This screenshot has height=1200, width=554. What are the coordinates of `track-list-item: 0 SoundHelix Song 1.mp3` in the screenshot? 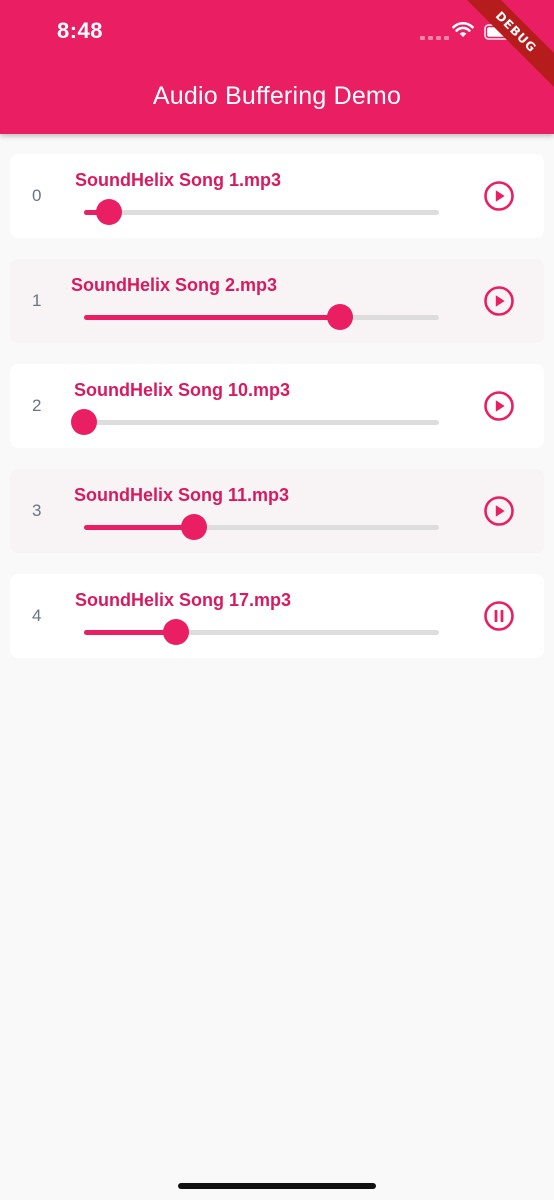 It's located at (277, 196).